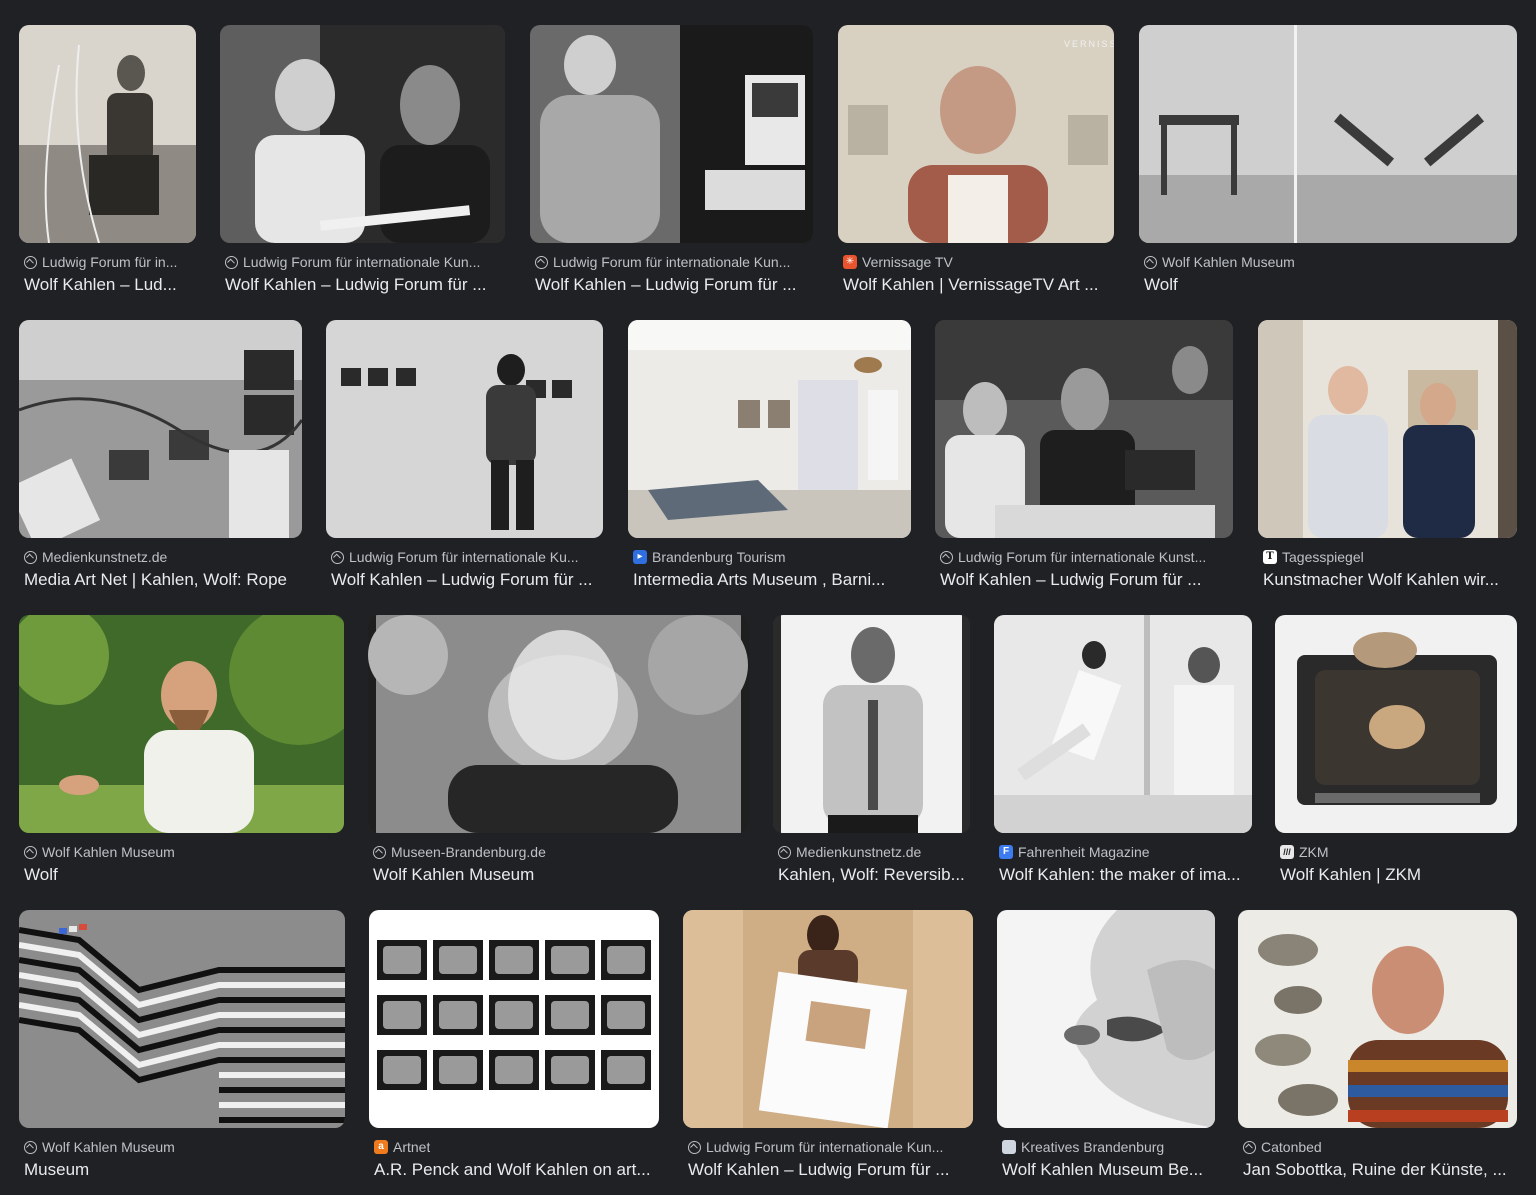 This screenshot has height=1195, width=1536. I want to click on result-source: ▸ Brandenburg Tourism, so click(770, 557).